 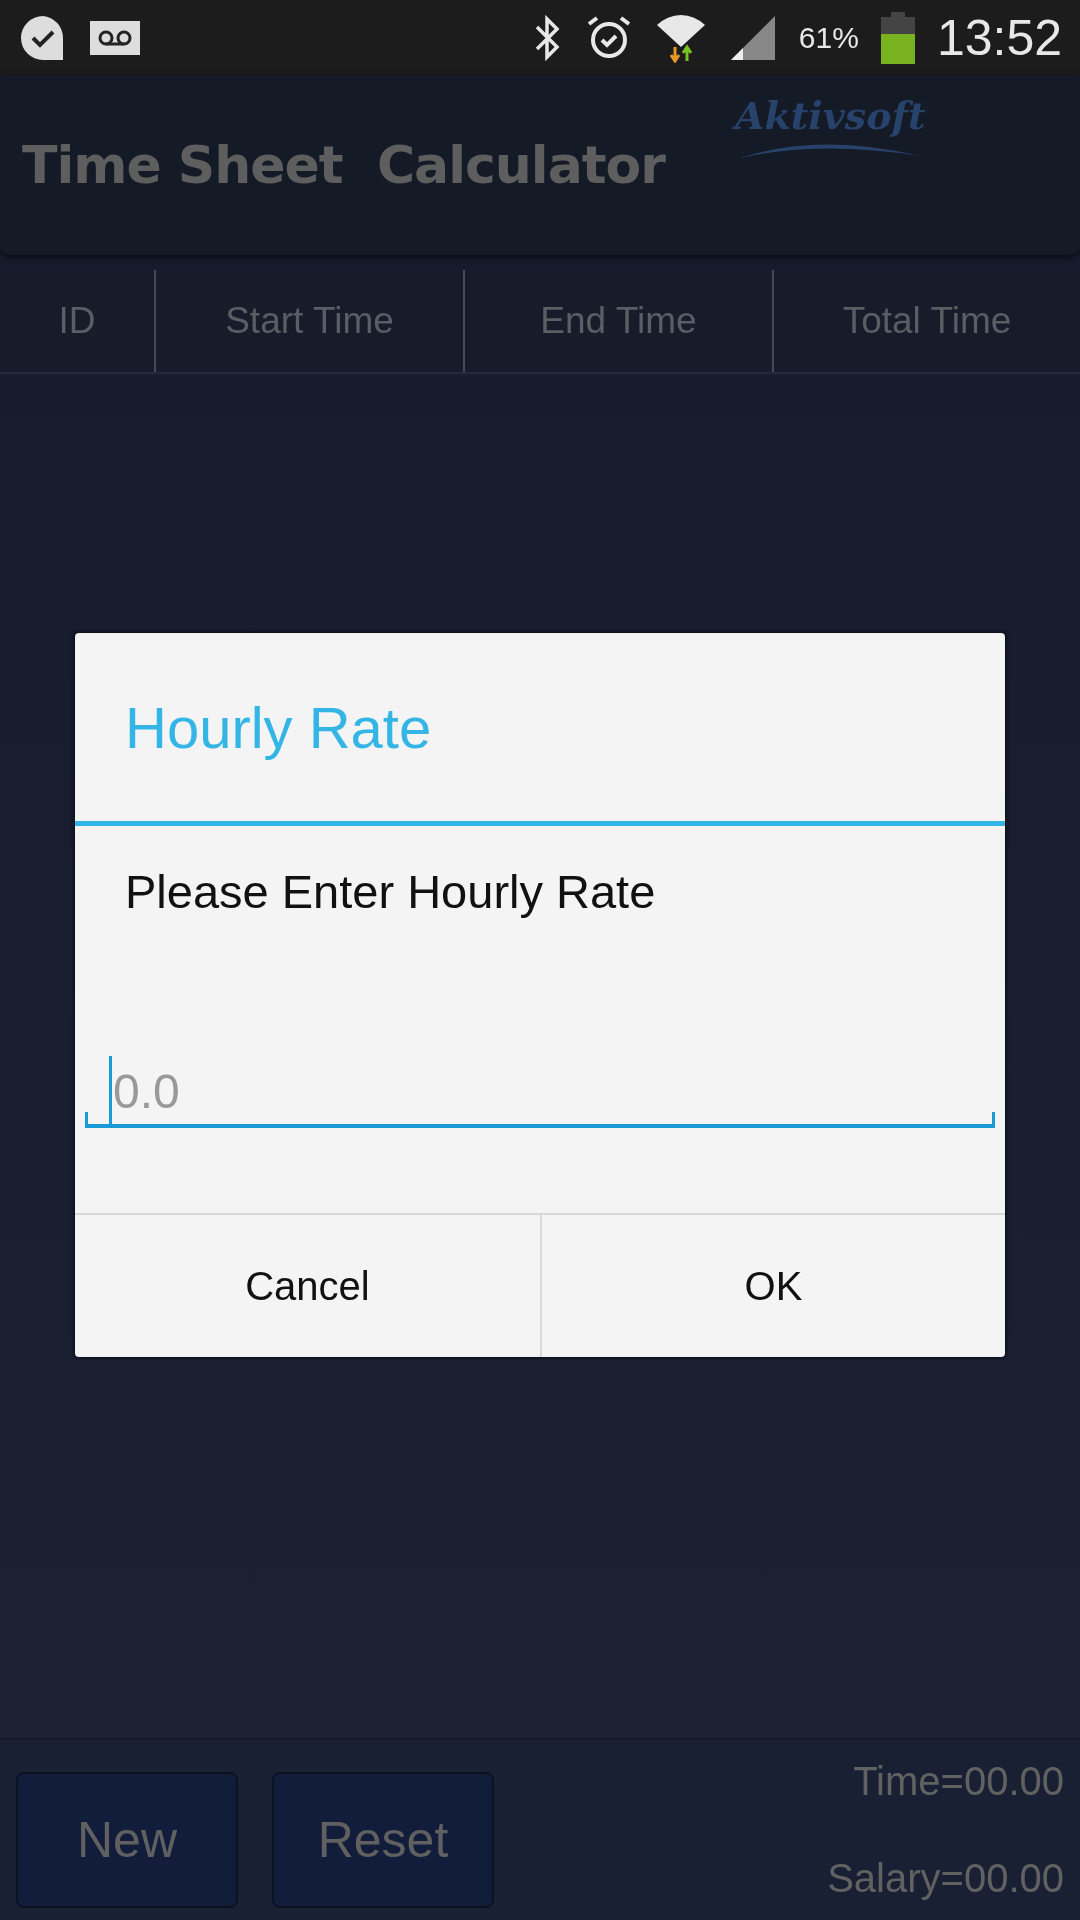 What do you see at coordinates (958, 1781) in the screenshot?
I see `time-total: Time=00.00` at bounding box center [958, 1781].